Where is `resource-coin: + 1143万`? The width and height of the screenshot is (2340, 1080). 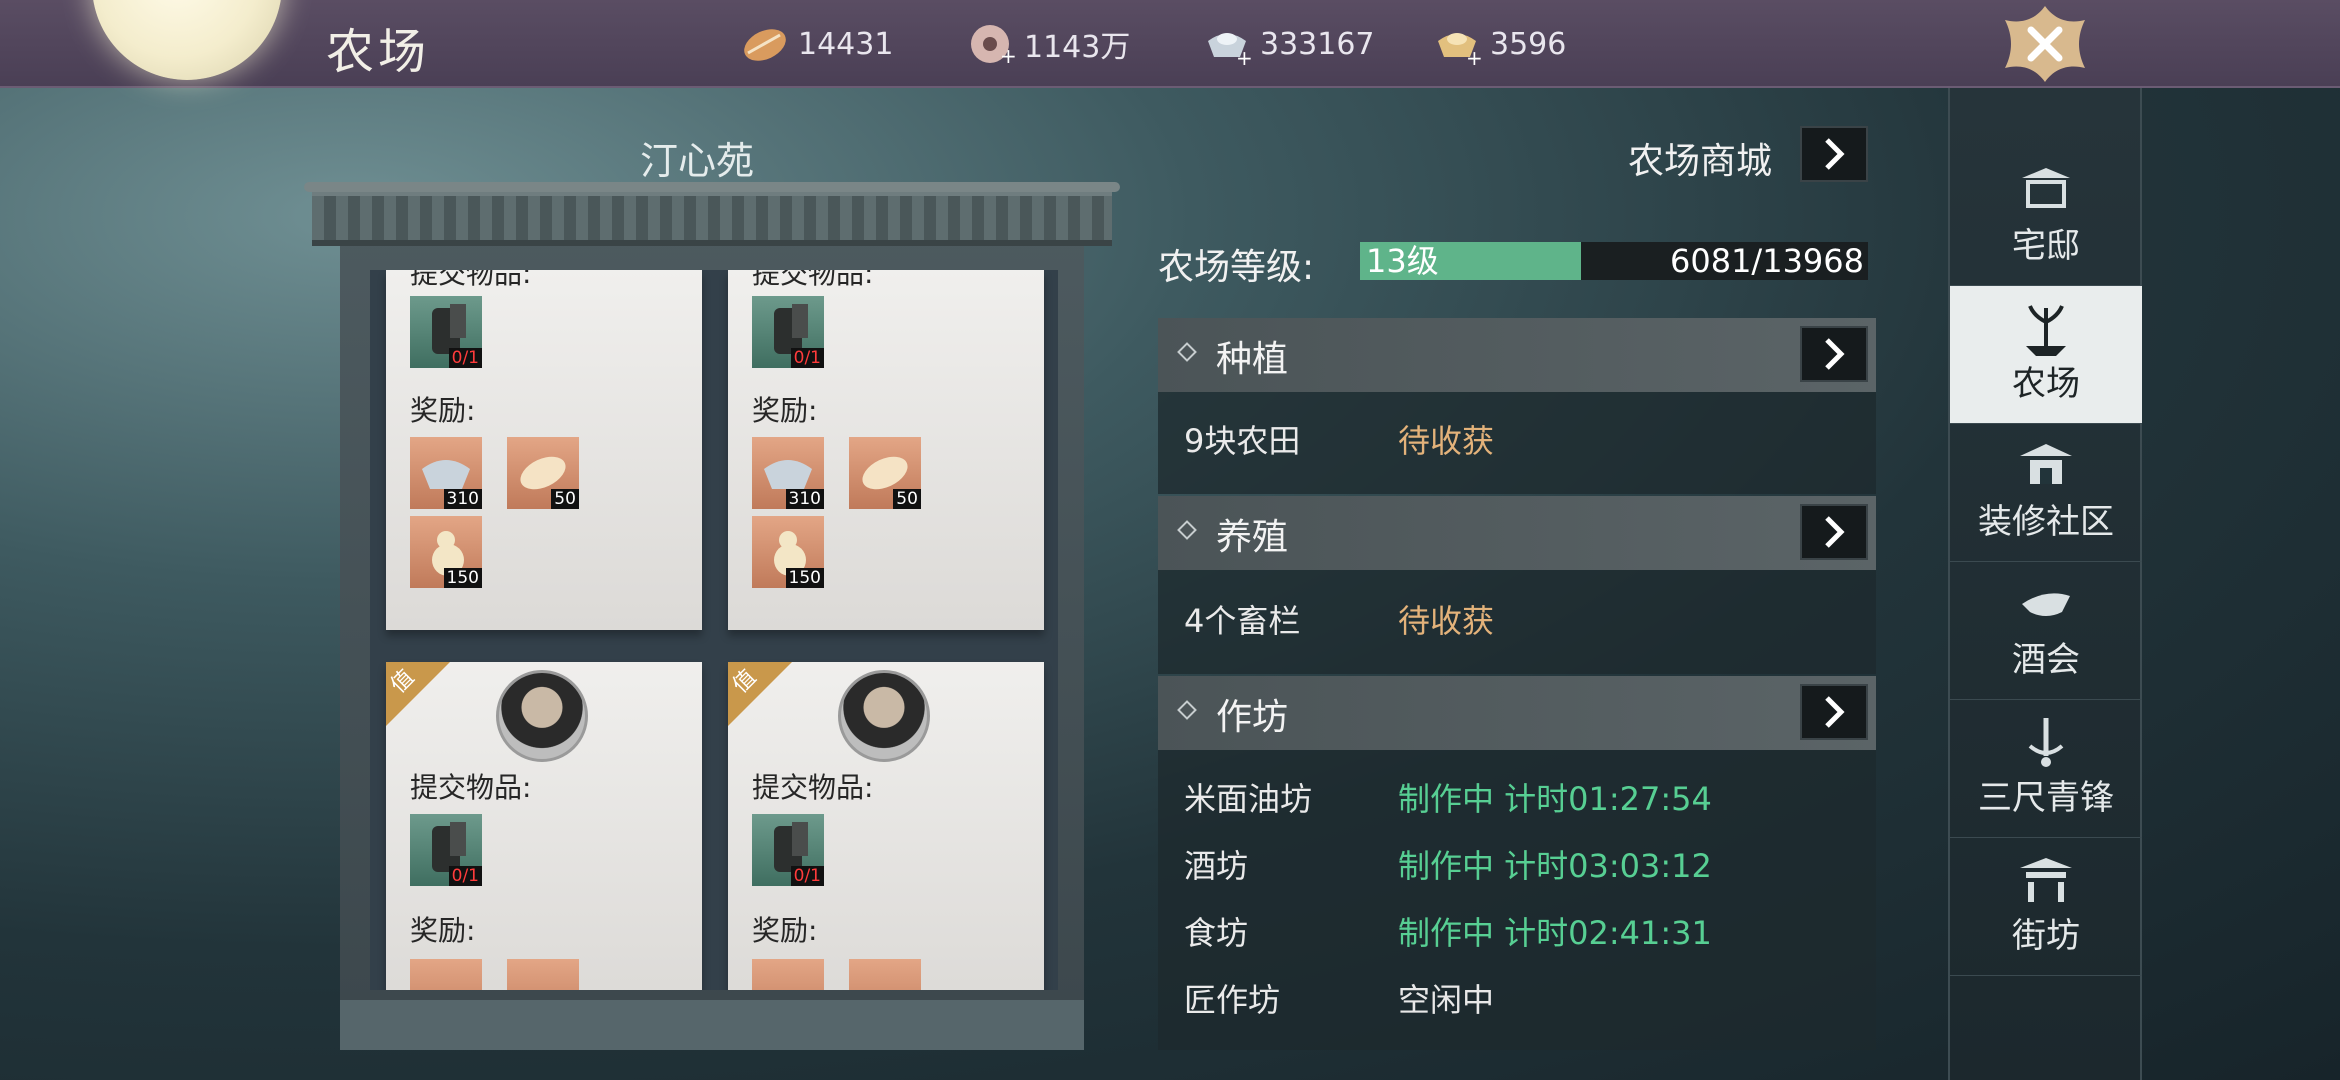 resource-coin: + 1143万 is located at coordinates (1048, 44).